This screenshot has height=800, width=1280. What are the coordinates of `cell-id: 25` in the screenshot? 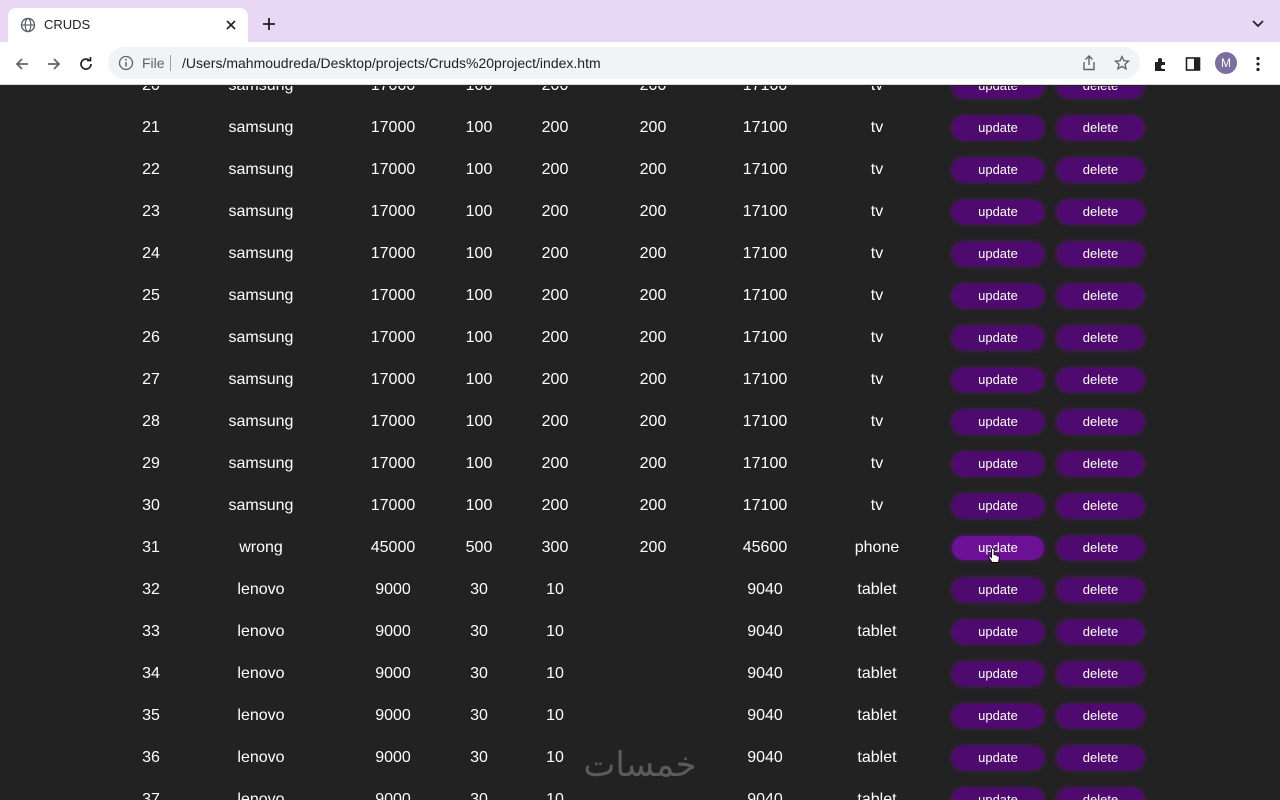 It's located at (151, 295).